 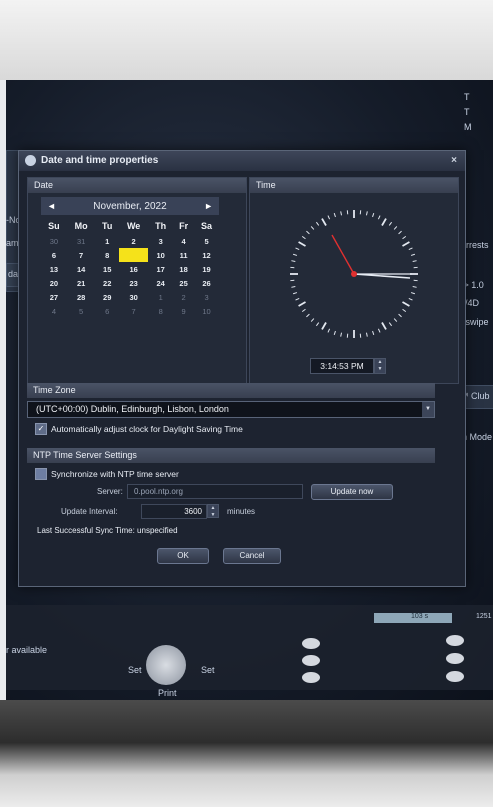 I want to click on prev-month-icon: ◄, so click(x=51, y=206).